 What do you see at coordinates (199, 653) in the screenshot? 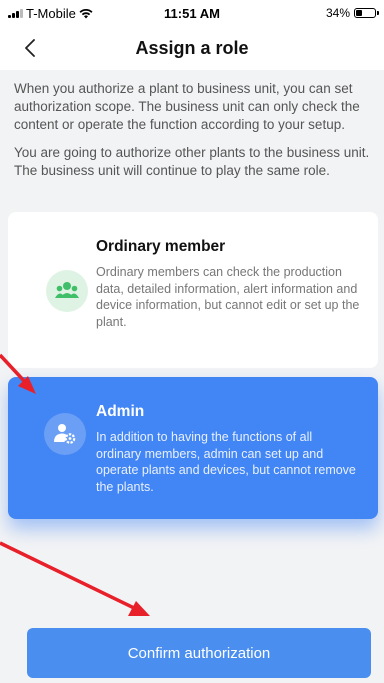
I see `confirm-authorization-button: Confirm authorization` at bounding box center [199, 653].